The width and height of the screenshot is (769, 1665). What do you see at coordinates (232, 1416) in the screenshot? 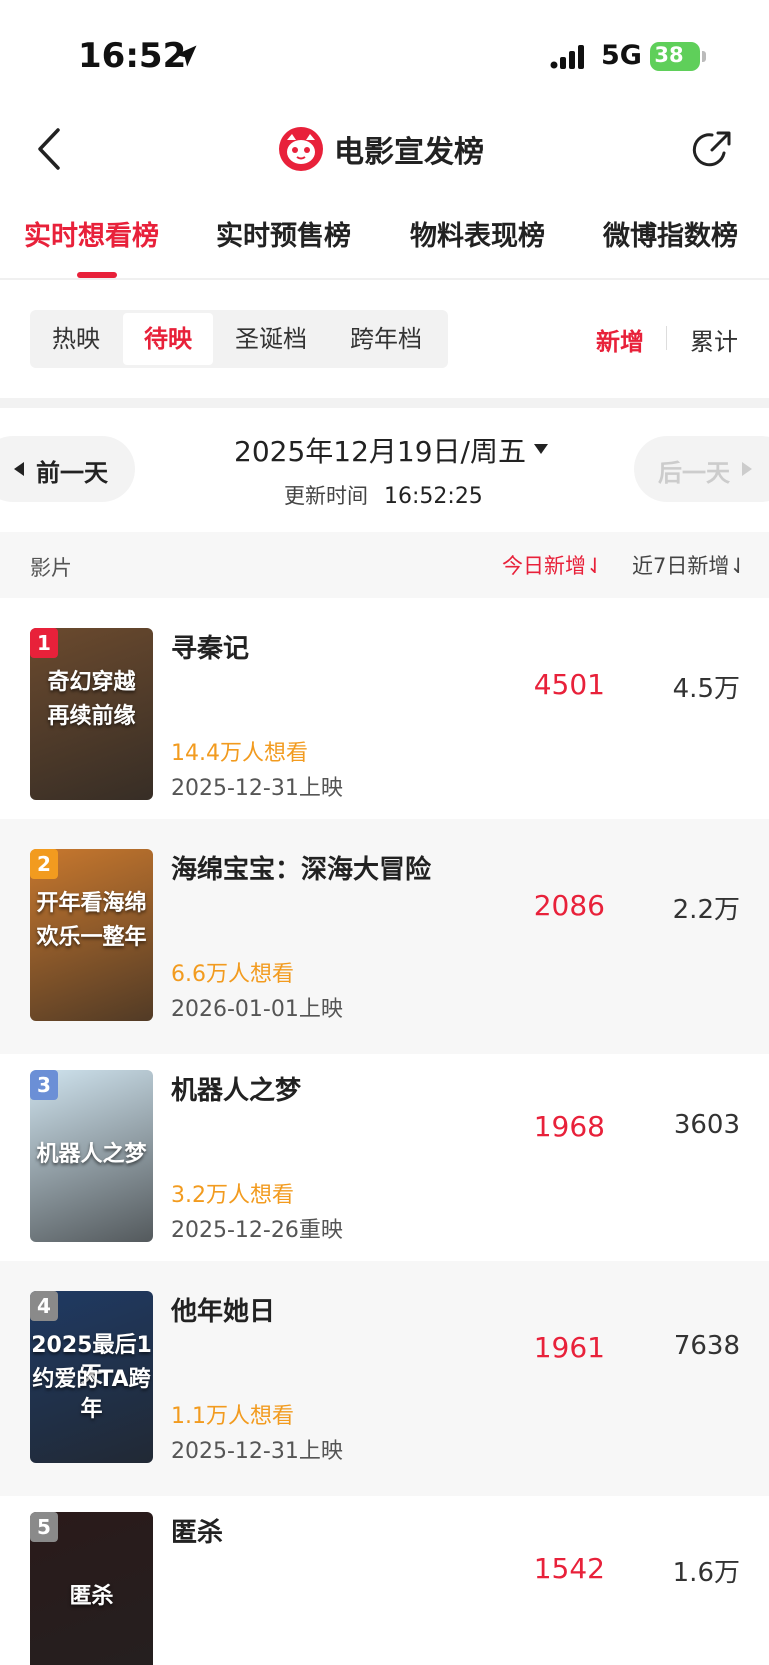
I see `want-to-see-count: 1.1万人想看` at bounding box center [232, 1416].